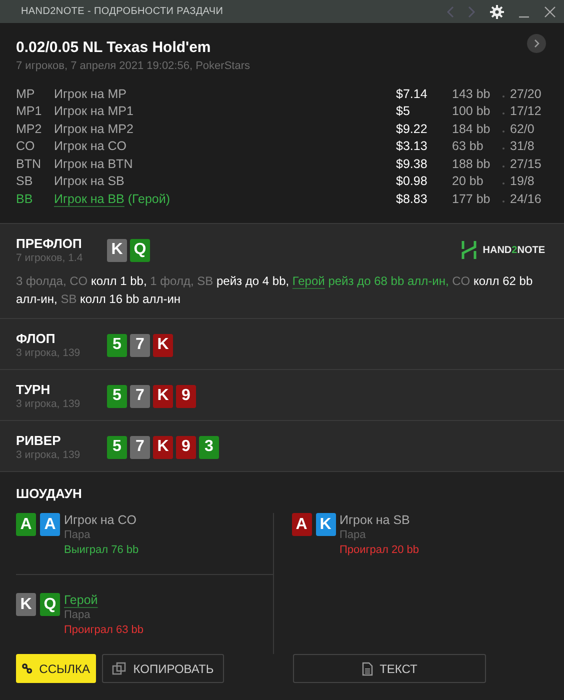 The image size is (564, 700). Describe the element at coordinates (89, 199) in the screenshot. I see `player-link: Игрок на BB` at that location.